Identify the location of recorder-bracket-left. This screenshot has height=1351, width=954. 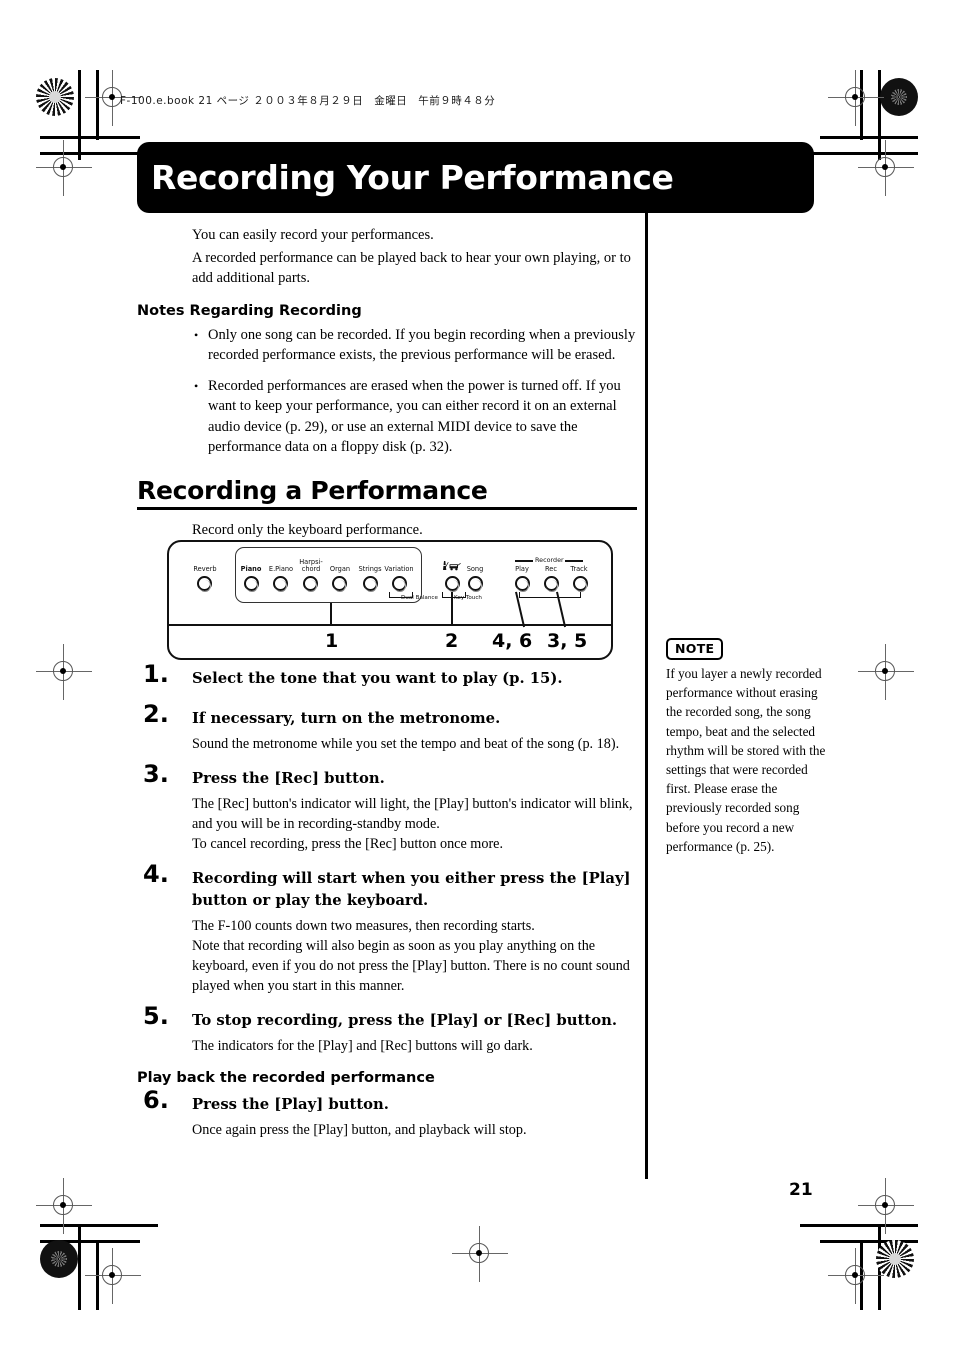
(524, 561).